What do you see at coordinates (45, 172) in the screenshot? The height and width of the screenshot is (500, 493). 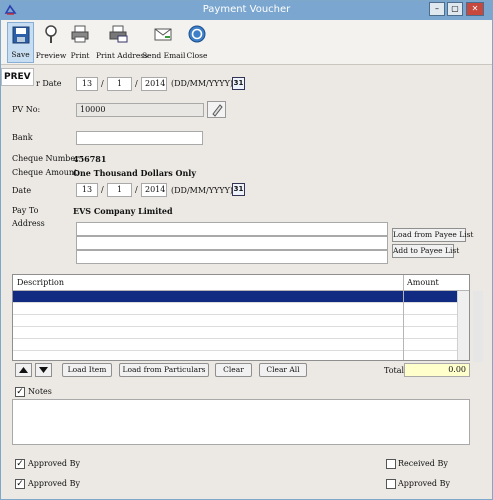 I see `cheque-amount-label: Cheque Amount` at bounding box center [45, 172].